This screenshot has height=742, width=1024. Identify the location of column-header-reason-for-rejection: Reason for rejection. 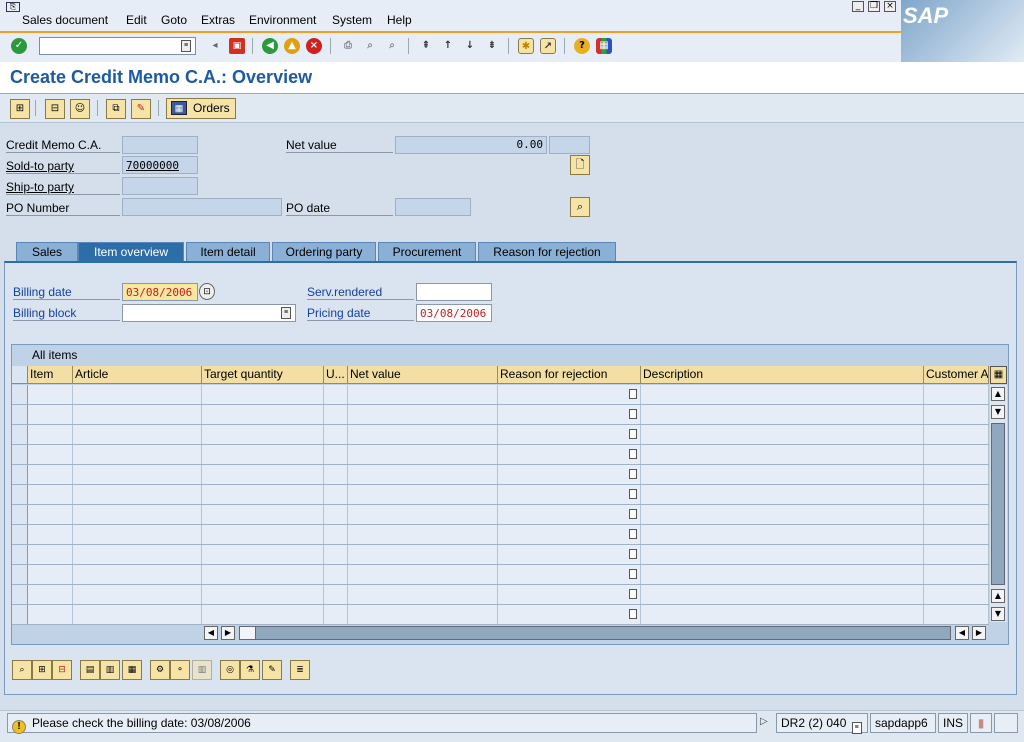
(569, 375).